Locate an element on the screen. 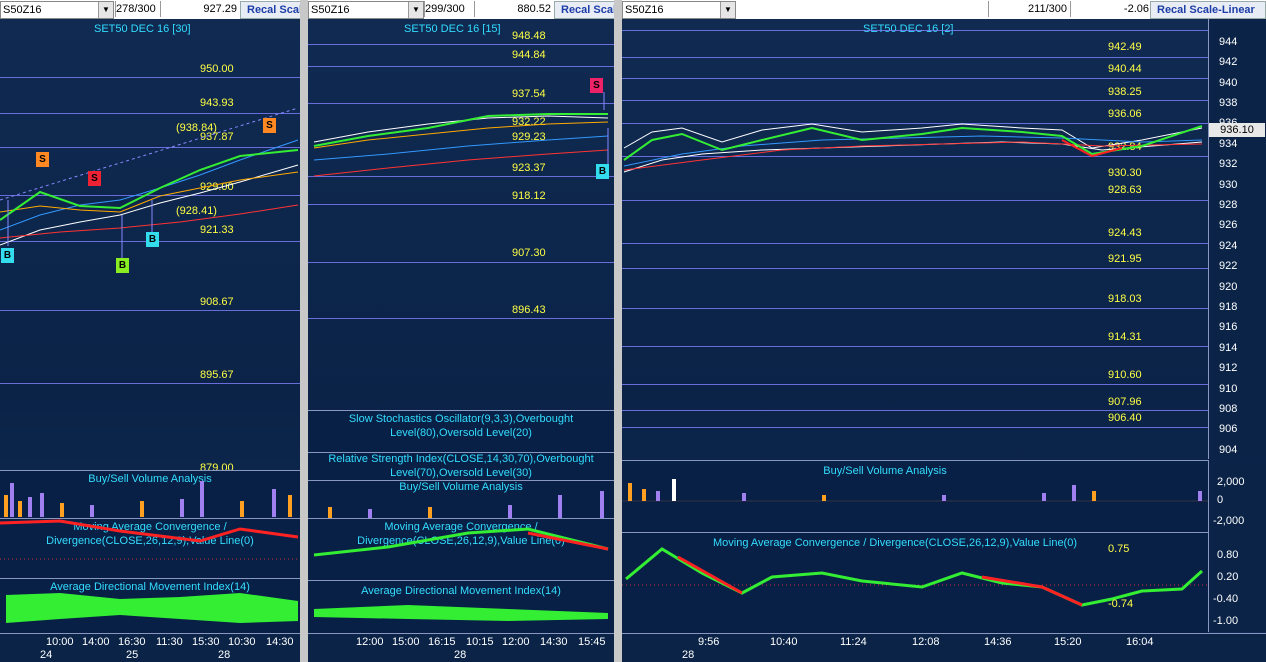  time-label: 10:30 is located at coordinates (242, 642).